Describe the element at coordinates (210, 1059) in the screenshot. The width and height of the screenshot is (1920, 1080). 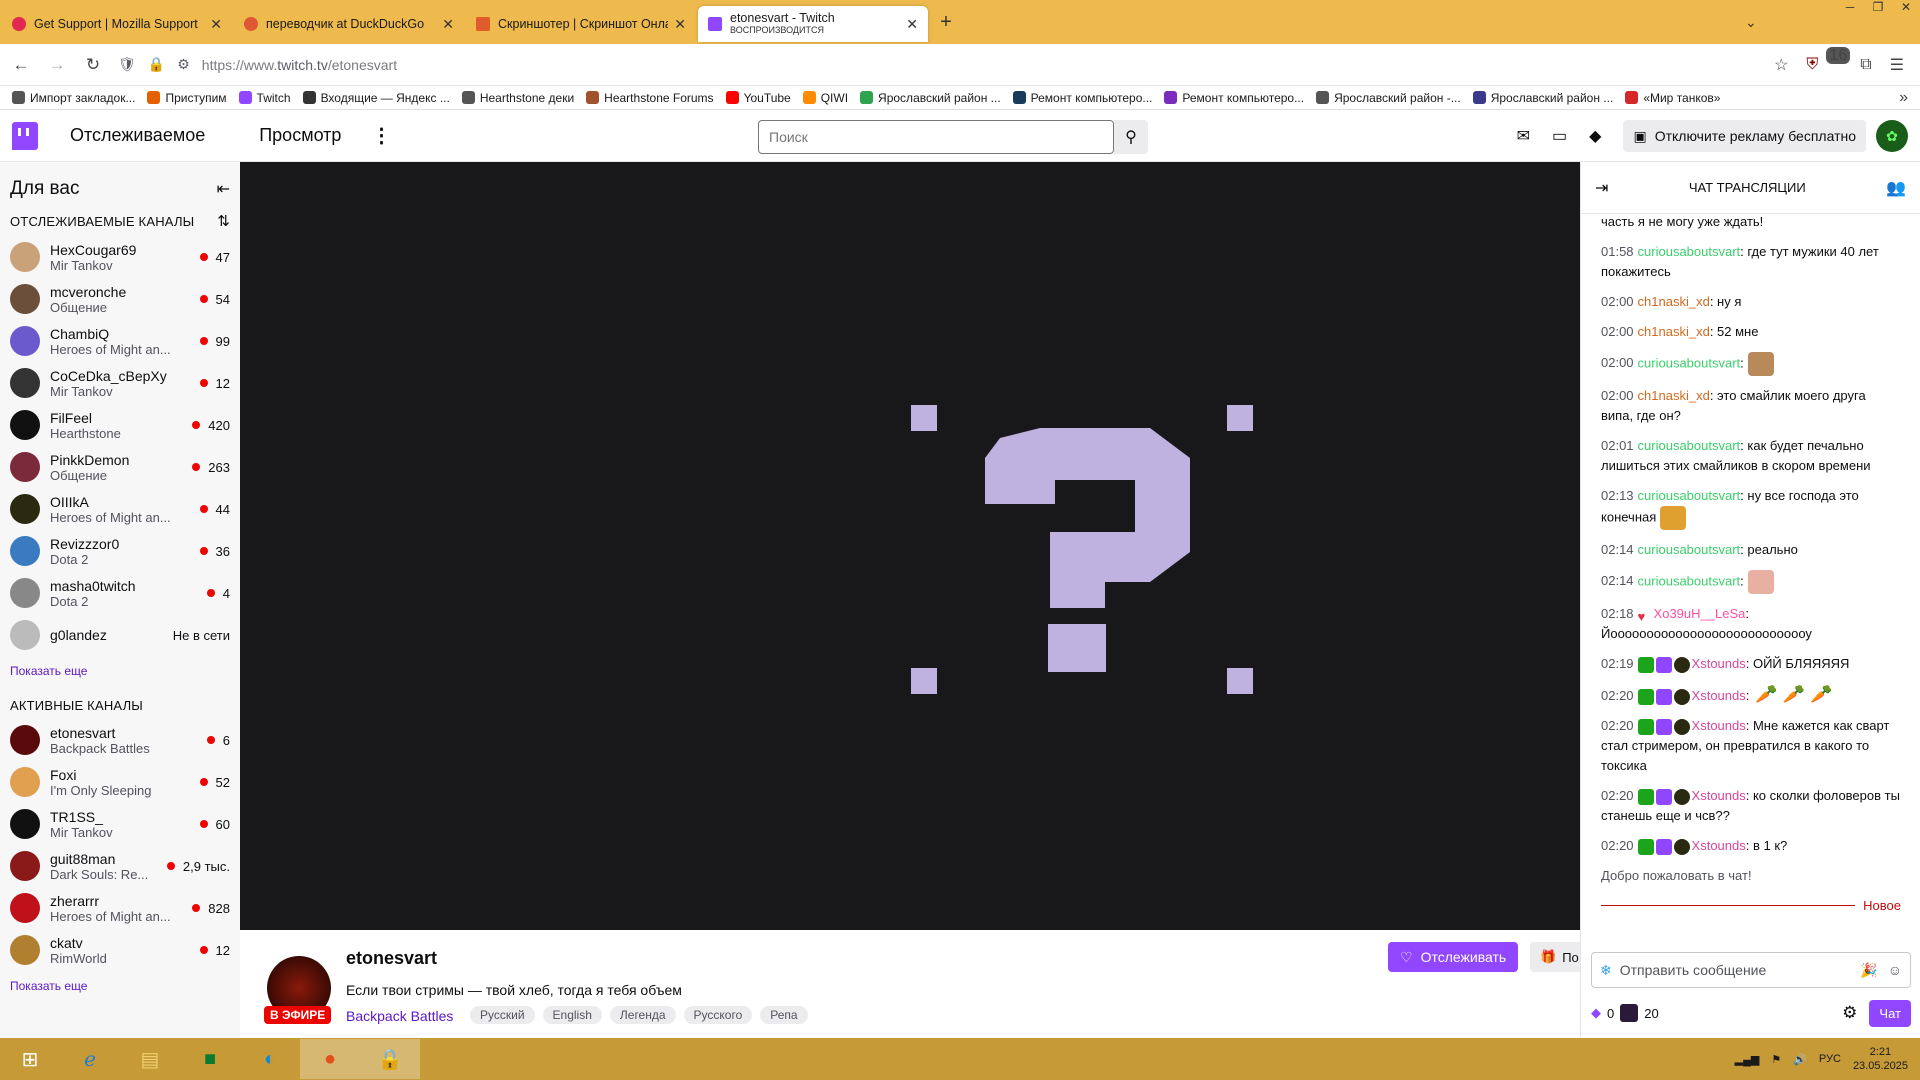
I see `store-icon: ■` at that location.